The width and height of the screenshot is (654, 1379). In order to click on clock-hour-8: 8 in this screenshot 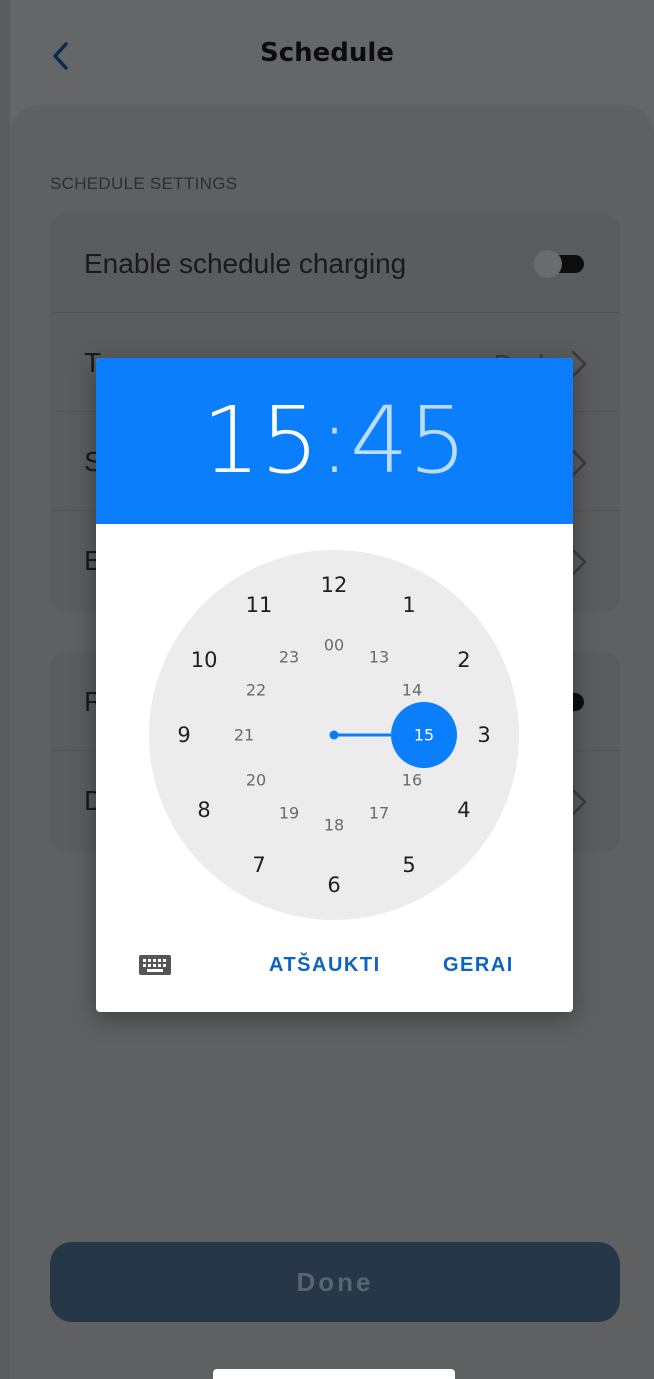, I will do `click(203, 810)`.